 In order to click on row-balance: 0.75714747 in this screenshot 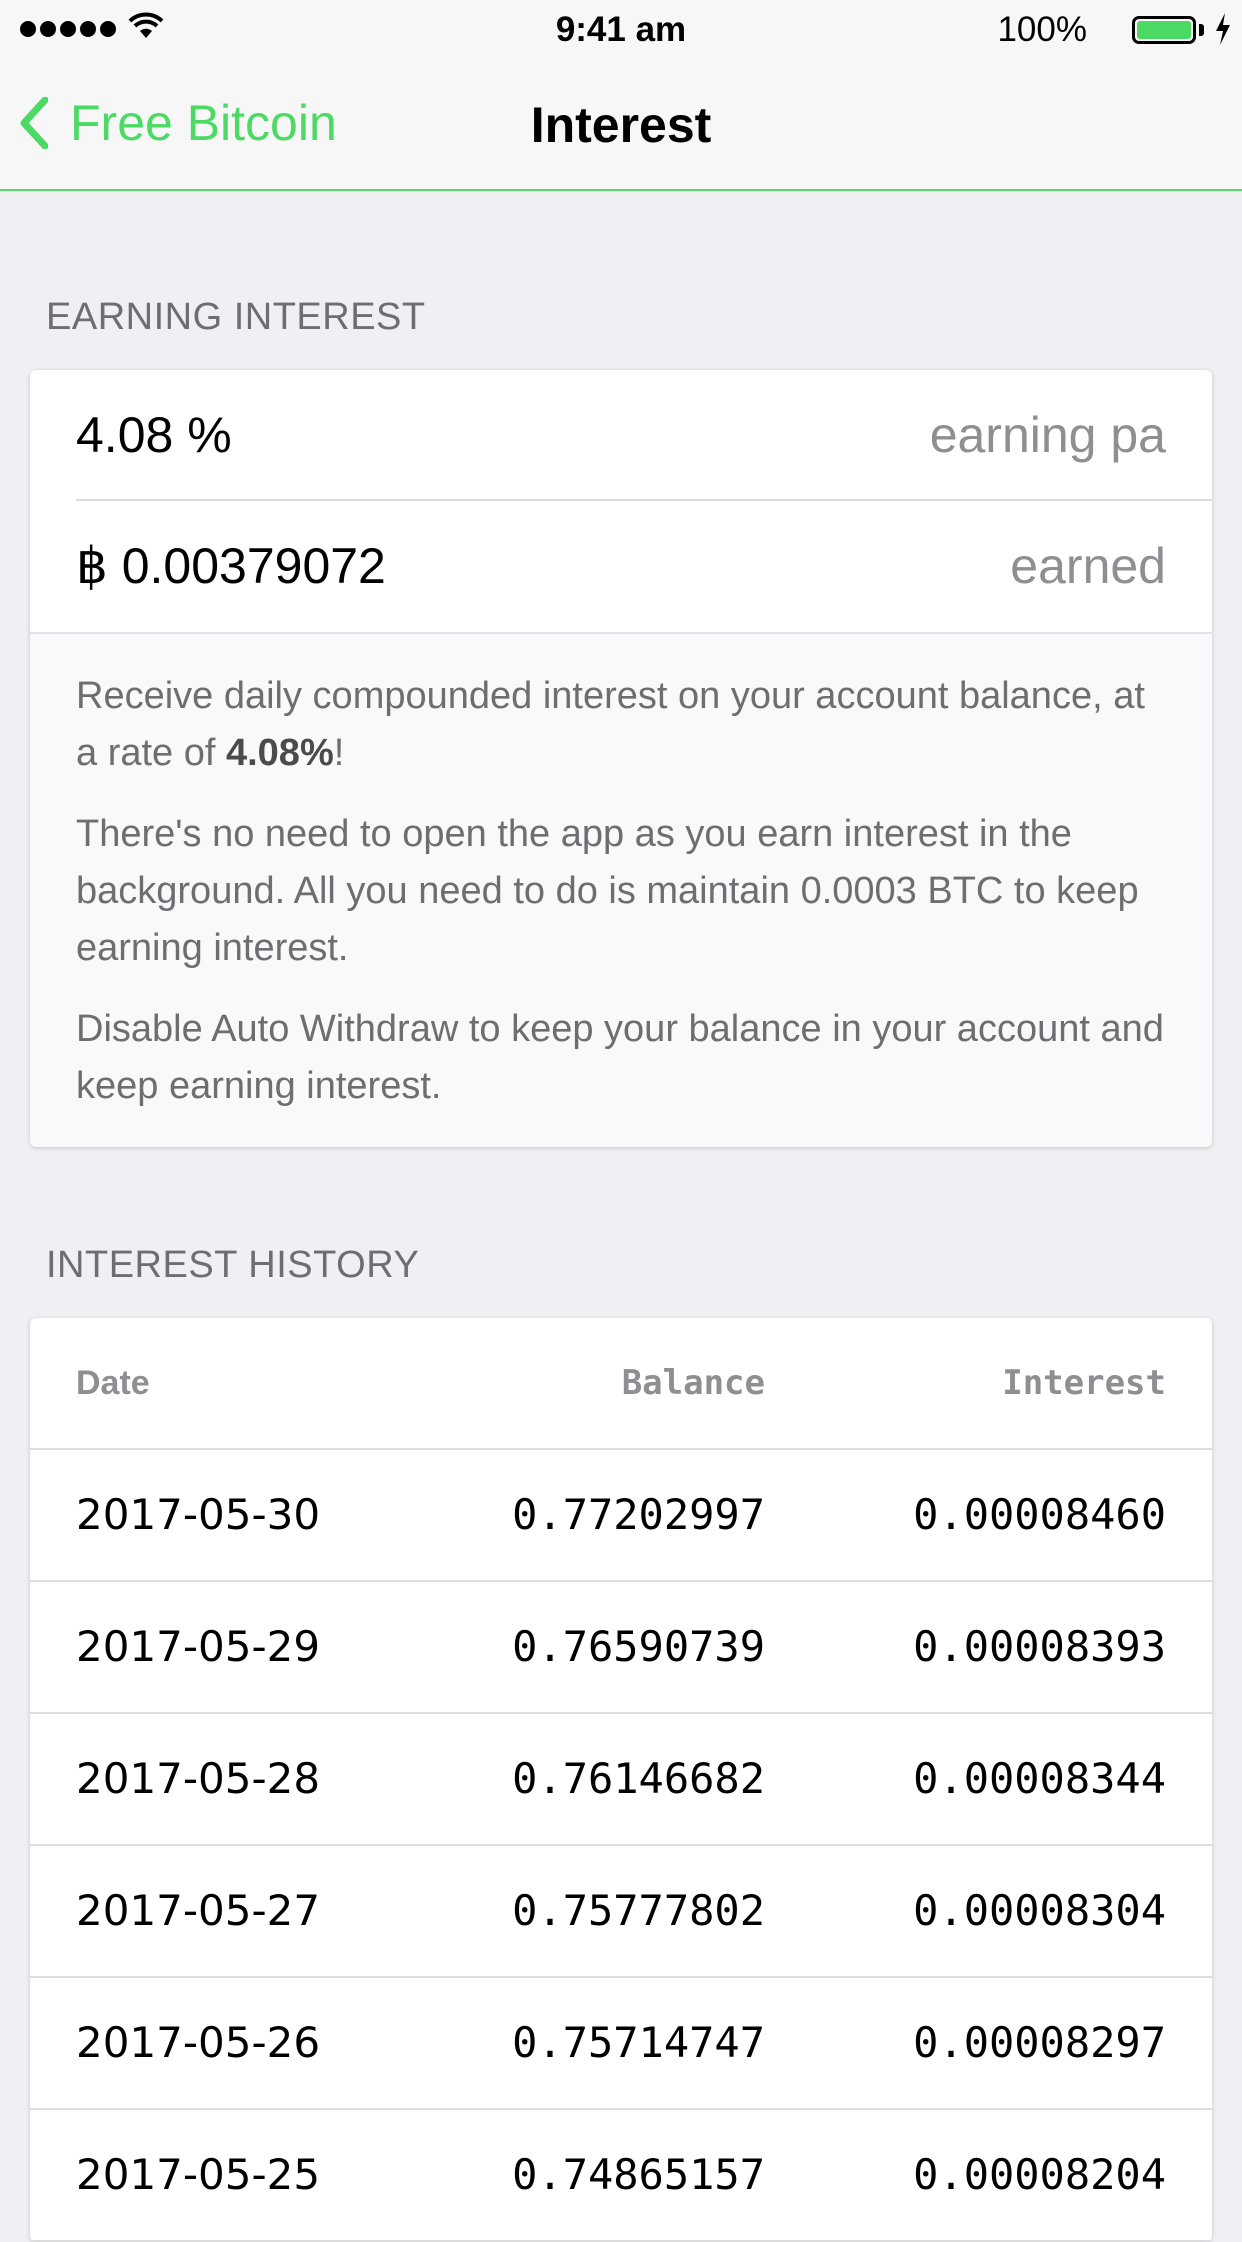, I will do `click(638, 2042)`.